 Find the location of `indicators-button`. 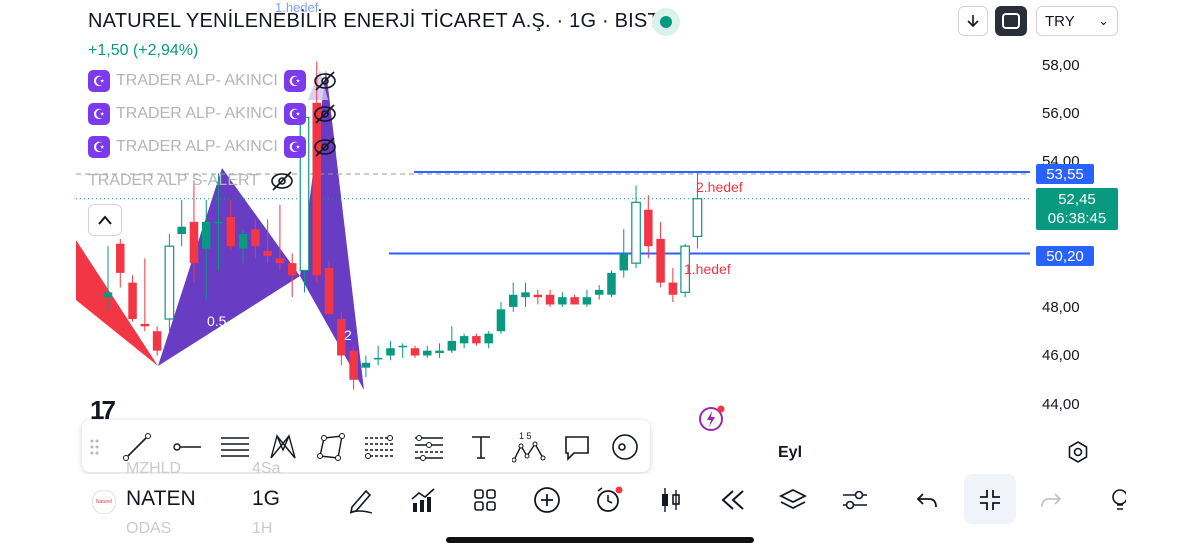

indicators-button is located at coordinates (423, 500).